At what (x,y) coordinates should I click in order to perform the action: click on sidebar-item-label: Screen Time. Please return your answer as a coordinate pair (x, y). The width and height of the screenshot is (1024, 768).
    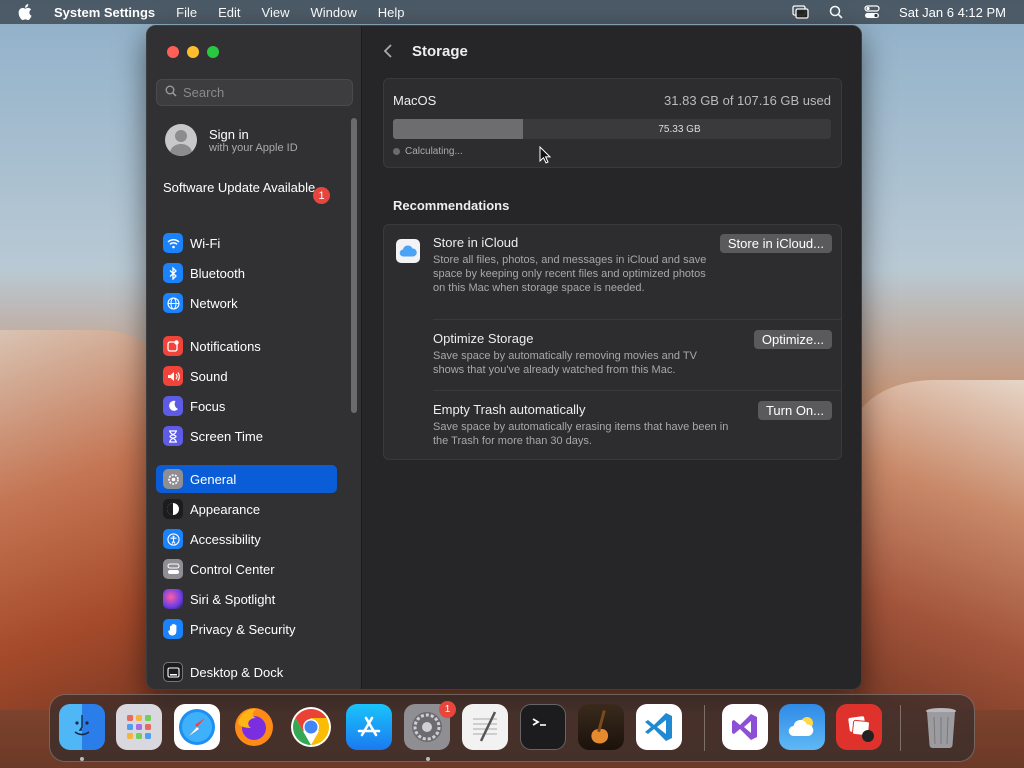
    Looking at the image, I should click on (226, 436).